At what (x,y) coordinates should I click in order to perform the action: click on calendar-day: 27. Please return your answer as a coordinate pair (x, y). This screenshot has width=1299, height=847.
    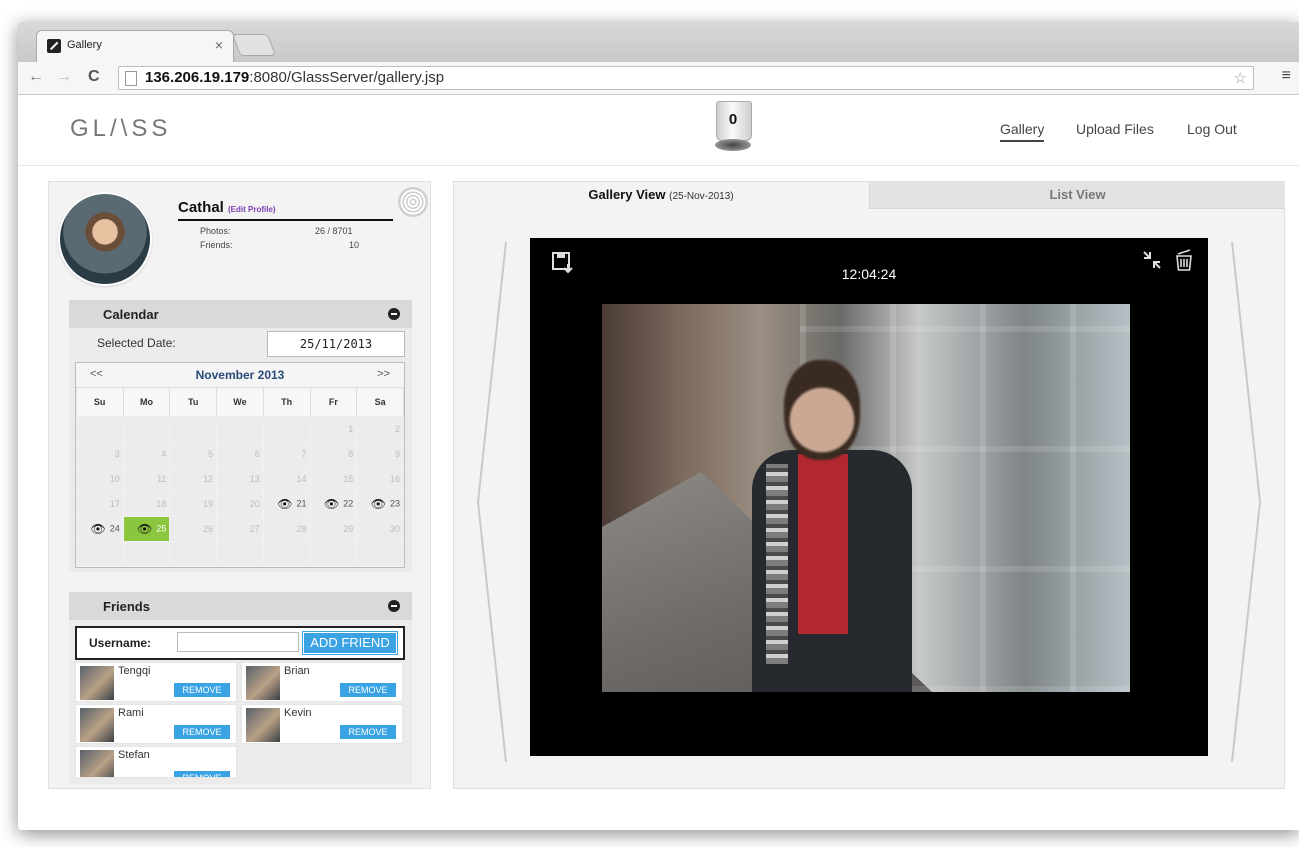
    Looking at the image, I should click on (240, 529).